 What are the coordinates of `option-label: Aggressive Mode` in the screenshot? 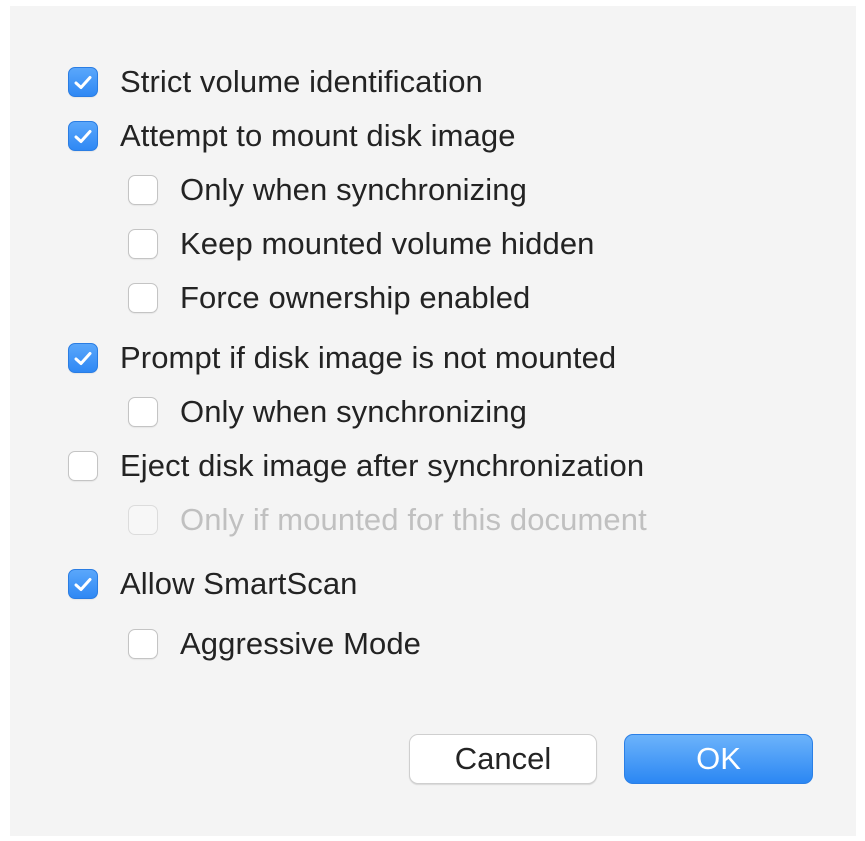 It's located at (301, 643).